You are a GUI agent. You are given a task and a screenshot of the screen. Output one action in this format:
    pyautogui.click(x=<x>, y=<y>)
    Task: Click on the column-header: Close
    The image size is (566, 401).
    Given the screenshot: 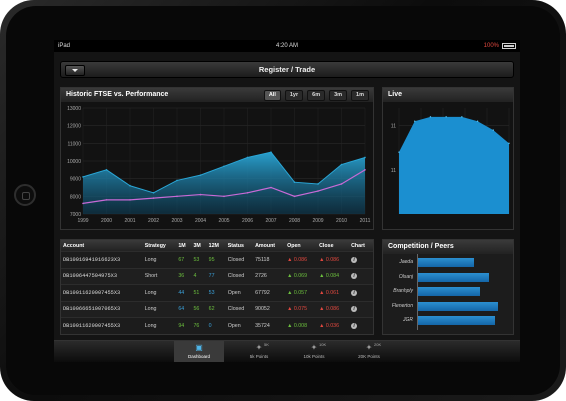 What is the action you would take?
    pyautogui.click(x=333, y=246)
    